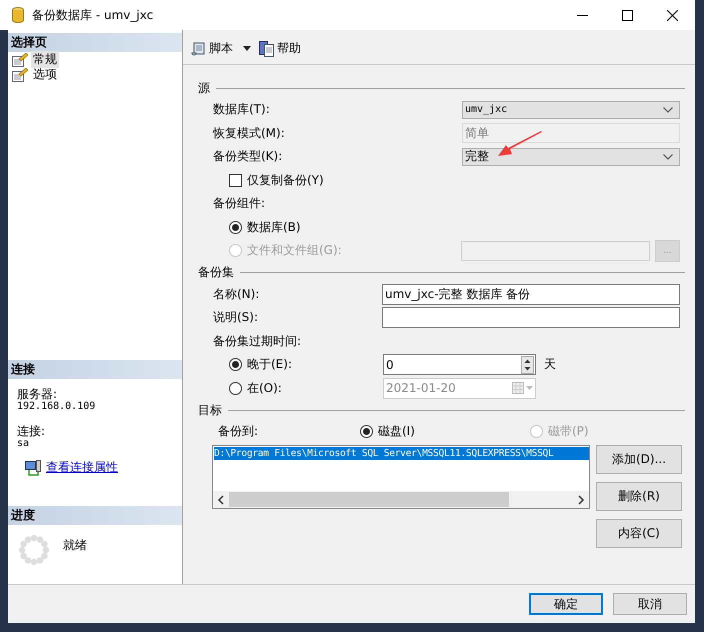 This screenshot has width=704, height=632. Describe the element at coordinates (239, 203) in the screenshot. I see `field-label: 备份组件:` at that location.